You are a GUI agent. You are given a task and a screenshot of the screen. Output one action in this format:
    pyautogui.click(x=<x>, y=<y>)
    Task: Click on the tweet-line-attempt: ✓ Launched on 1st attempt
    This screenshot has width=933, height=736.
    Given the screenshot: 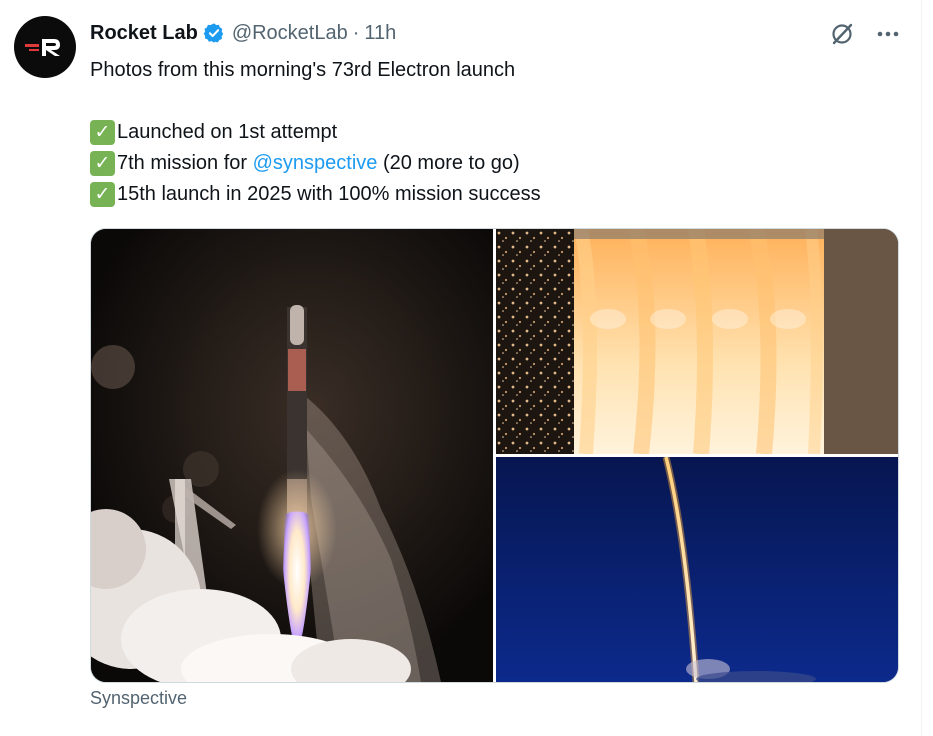 What is the action you would take?
    pyautogui.click(x=480, y=132)
    